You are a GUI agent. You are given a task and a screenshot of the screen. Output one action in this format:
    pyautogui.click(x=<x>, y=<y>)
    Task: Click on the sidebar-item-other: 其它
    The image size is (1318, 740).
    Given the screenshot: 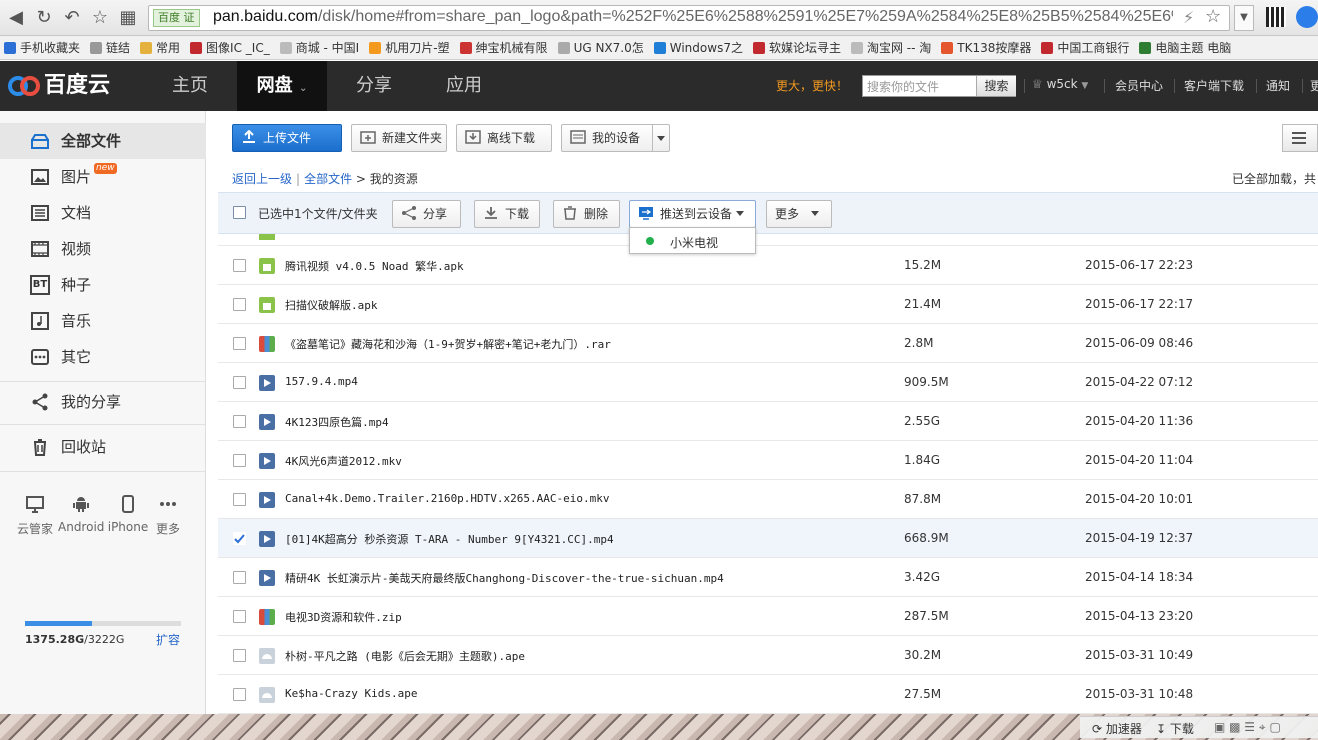 What is the action you would take?
    pyautogui.click(x=103, y=357)
    